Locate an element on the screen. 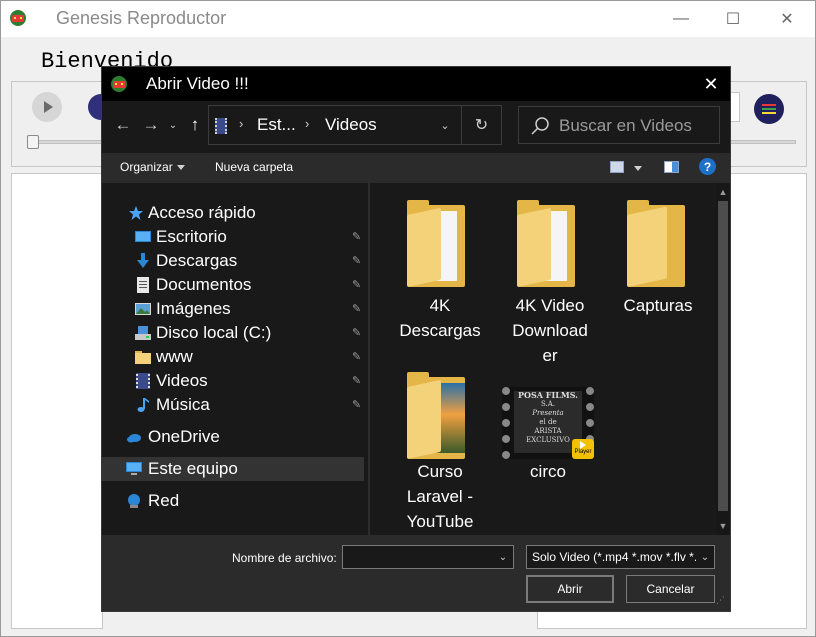  sidebar-item-music: Música ✎ is located at coordinates (233, 405).